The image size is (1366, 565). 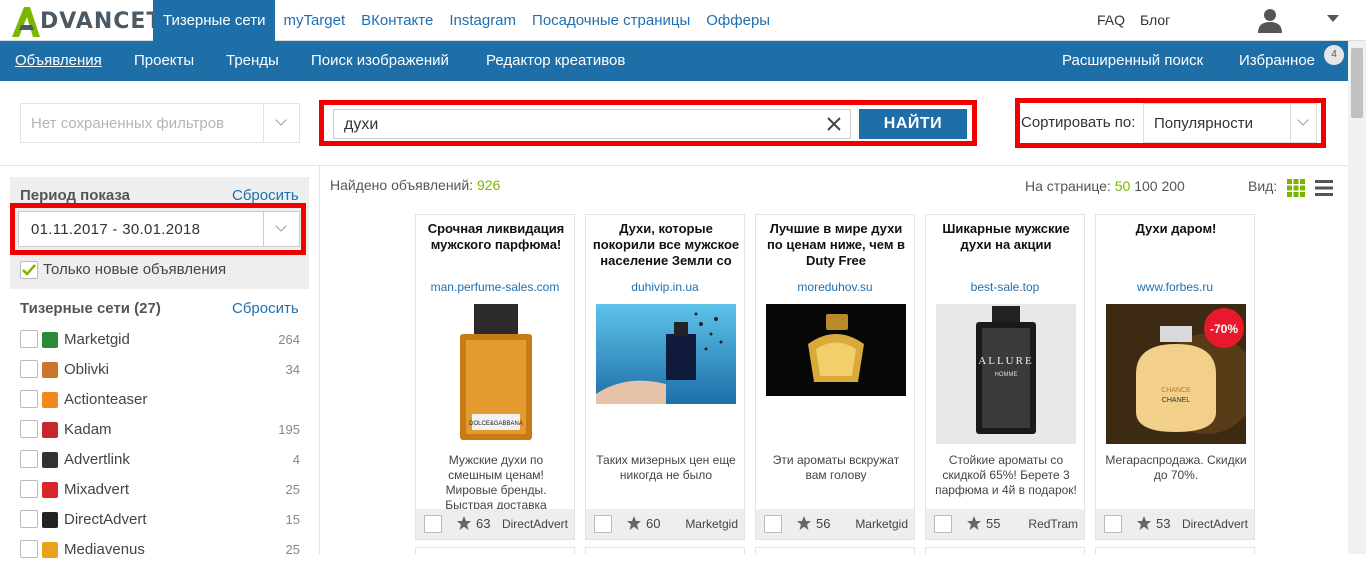 I want to click on ad-image: CHANCE CHANEL -70%, so click(x=1181, y=374).